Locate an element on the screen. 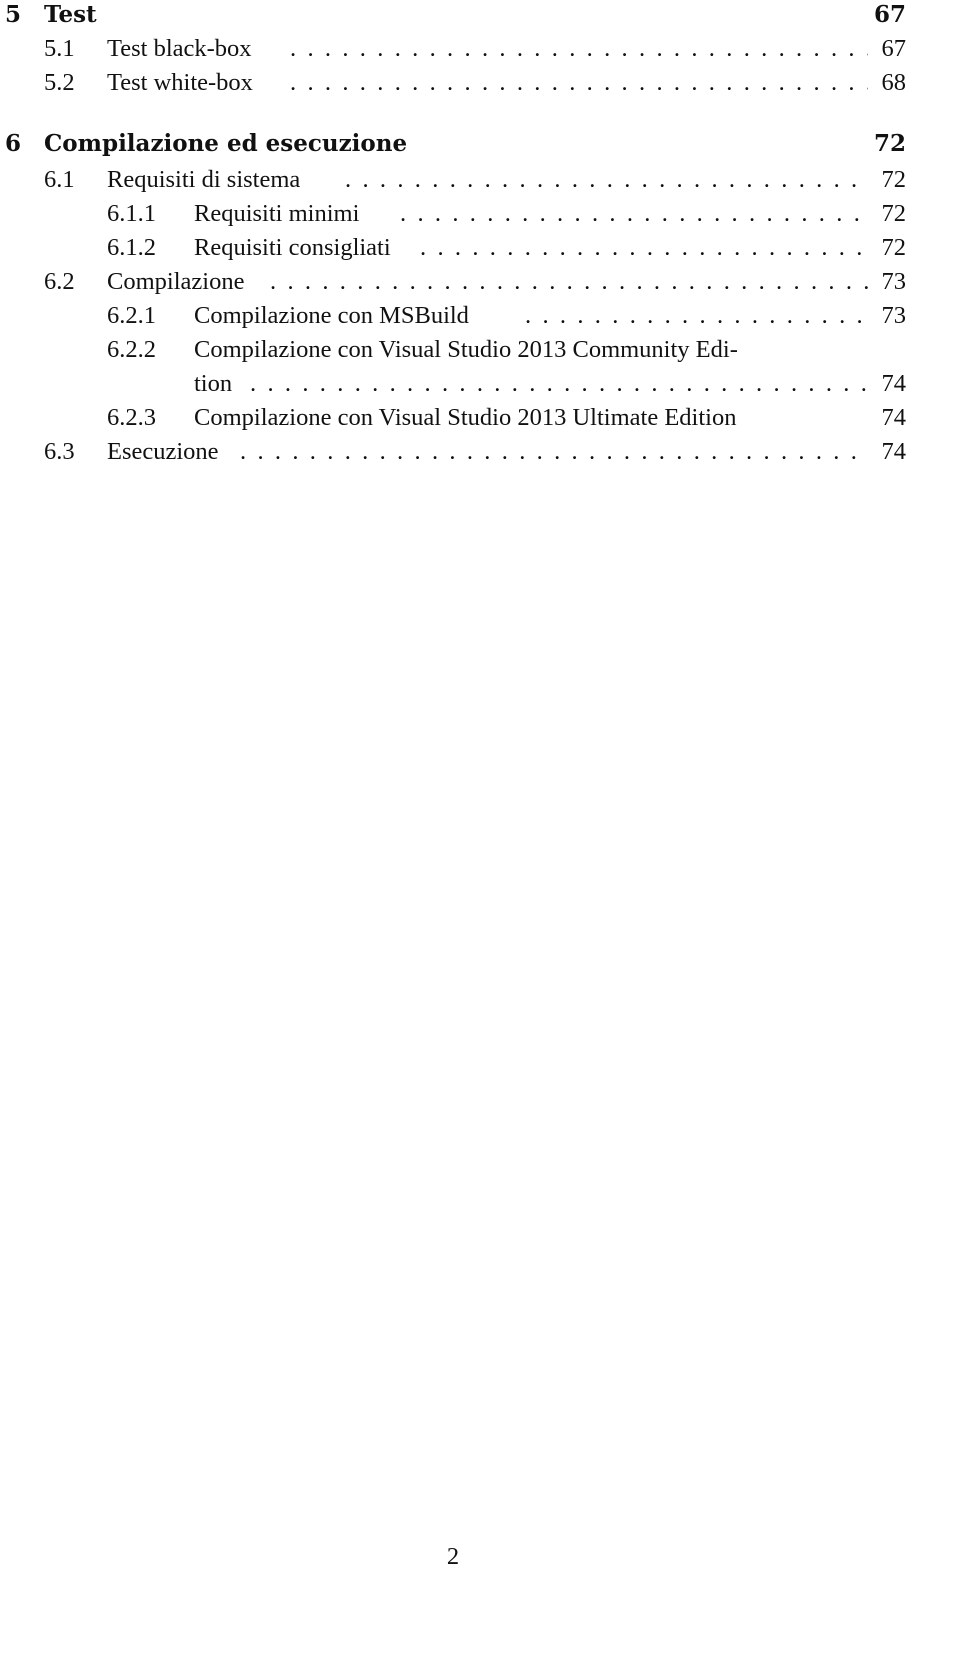 Image resolution: width=960 pixels, height=1654 pixels. toc-number: 6.1 is located at coordinates (59, 179).